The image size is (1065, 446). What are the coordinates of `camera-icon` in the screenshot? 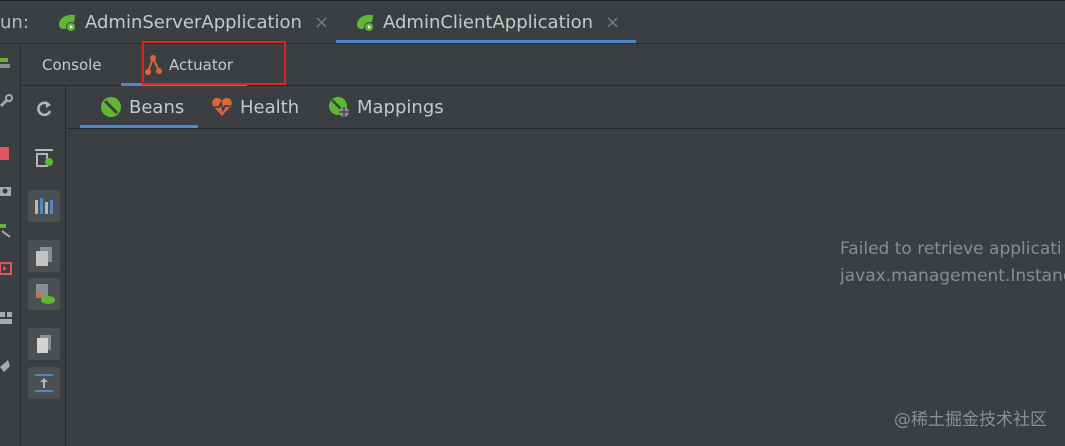 It's located at (7, 191).